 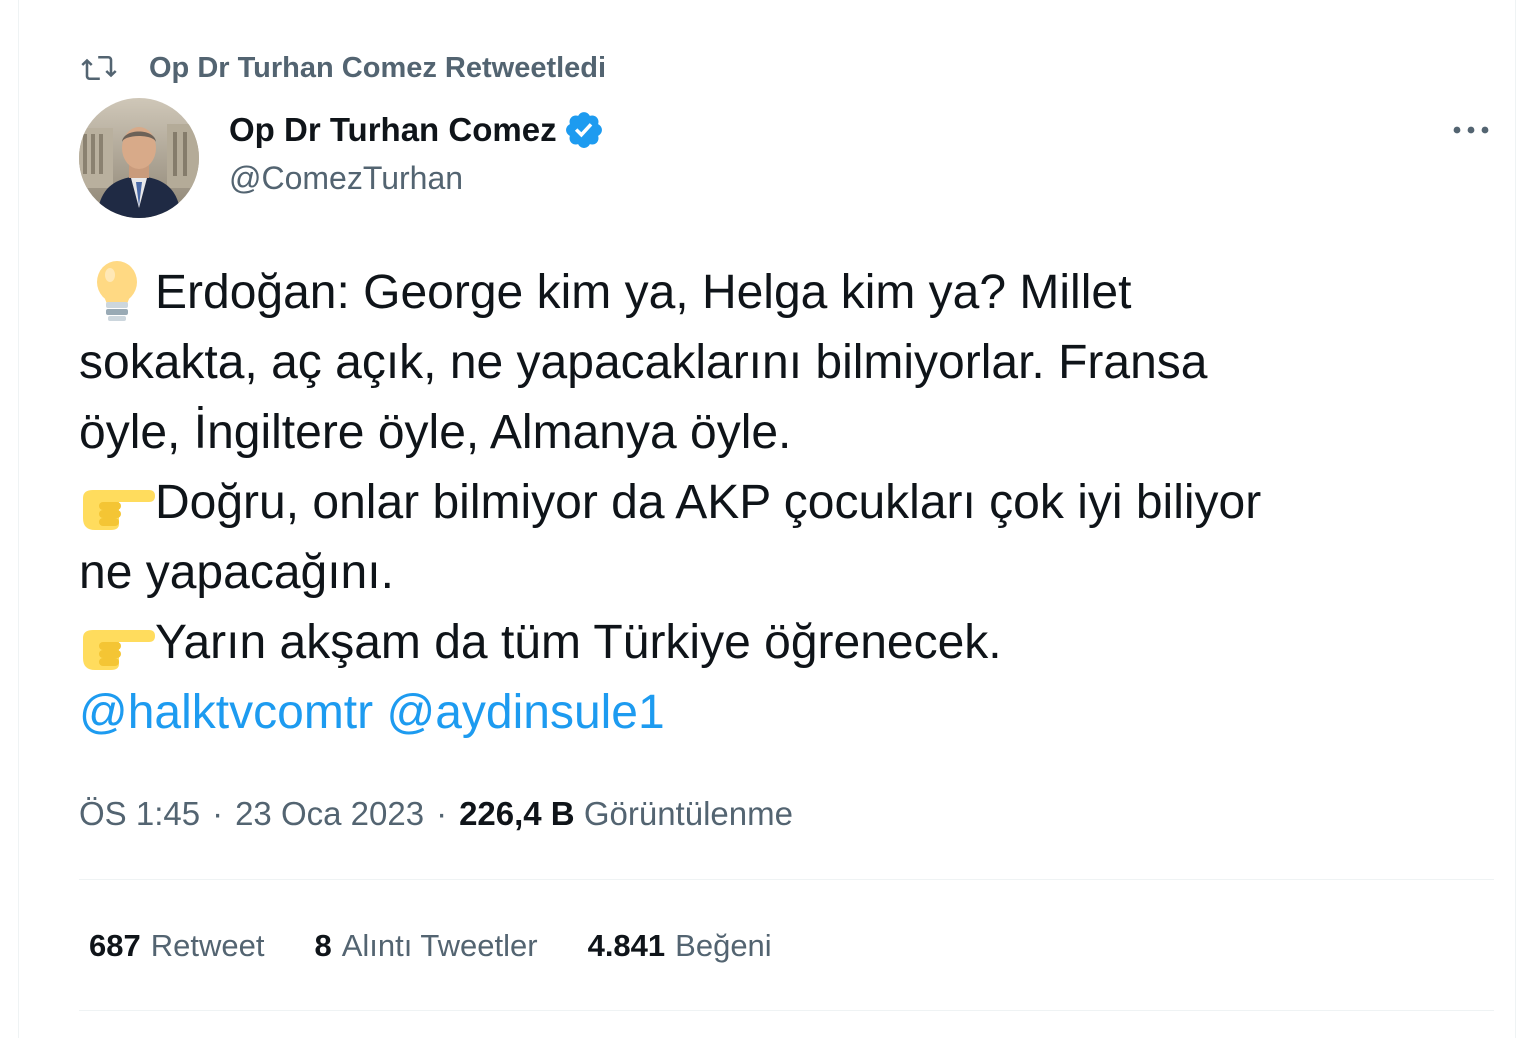 I want to click on mention-link: @aydinsule1, so click(x=525, y=713).